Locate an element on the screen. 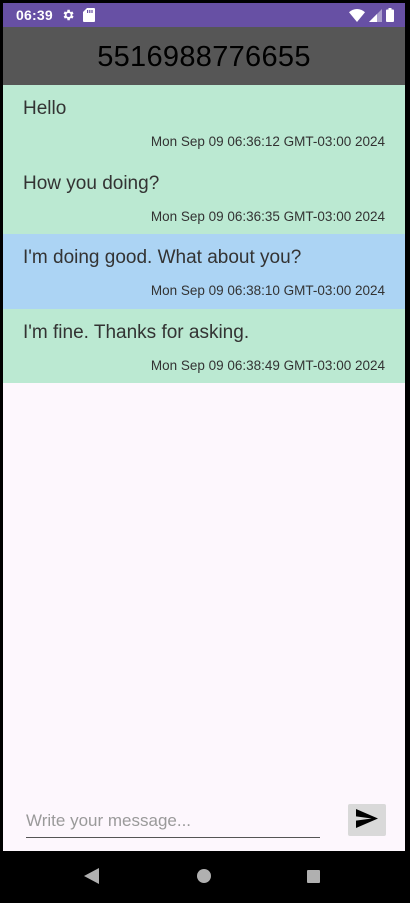  recents-icon is located at coordinates (313, 879).